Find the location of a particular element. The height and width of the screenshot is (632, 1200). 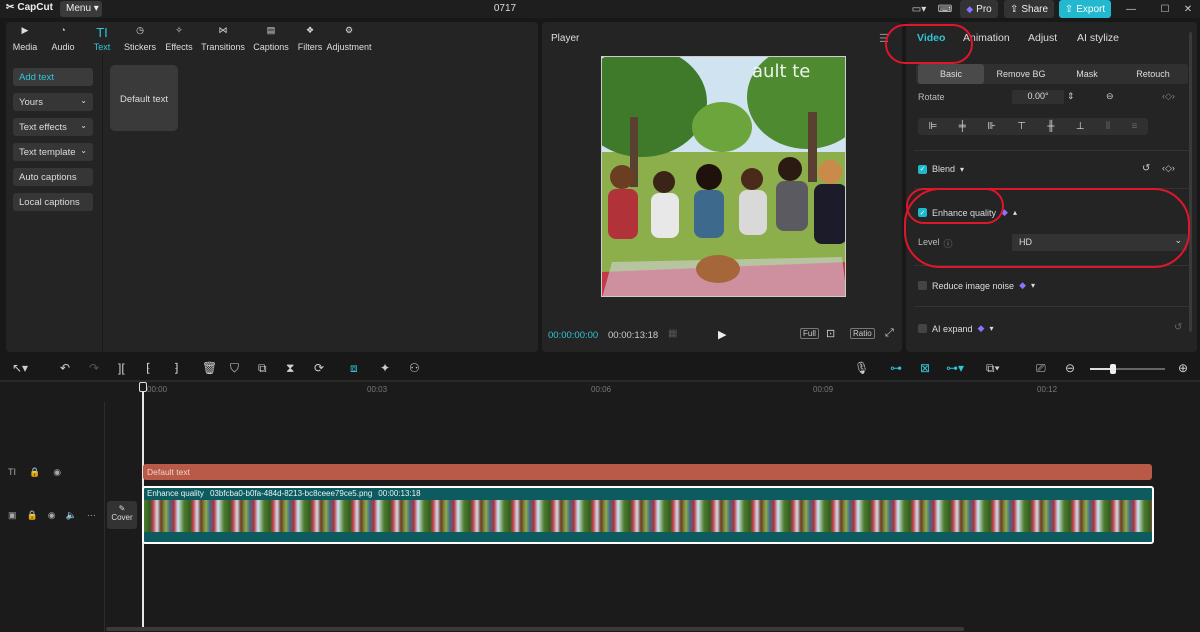

adjustment-icon: ⚙ is located at coordinates (349, 30).